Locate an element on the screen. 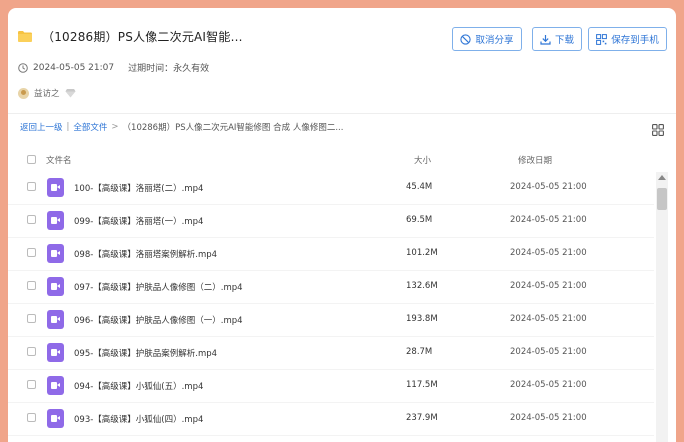 The height and width of the screenshot is (442, 684). file-table-header: 文件名 大小 修改日期 is located at coordinates (342, 160).